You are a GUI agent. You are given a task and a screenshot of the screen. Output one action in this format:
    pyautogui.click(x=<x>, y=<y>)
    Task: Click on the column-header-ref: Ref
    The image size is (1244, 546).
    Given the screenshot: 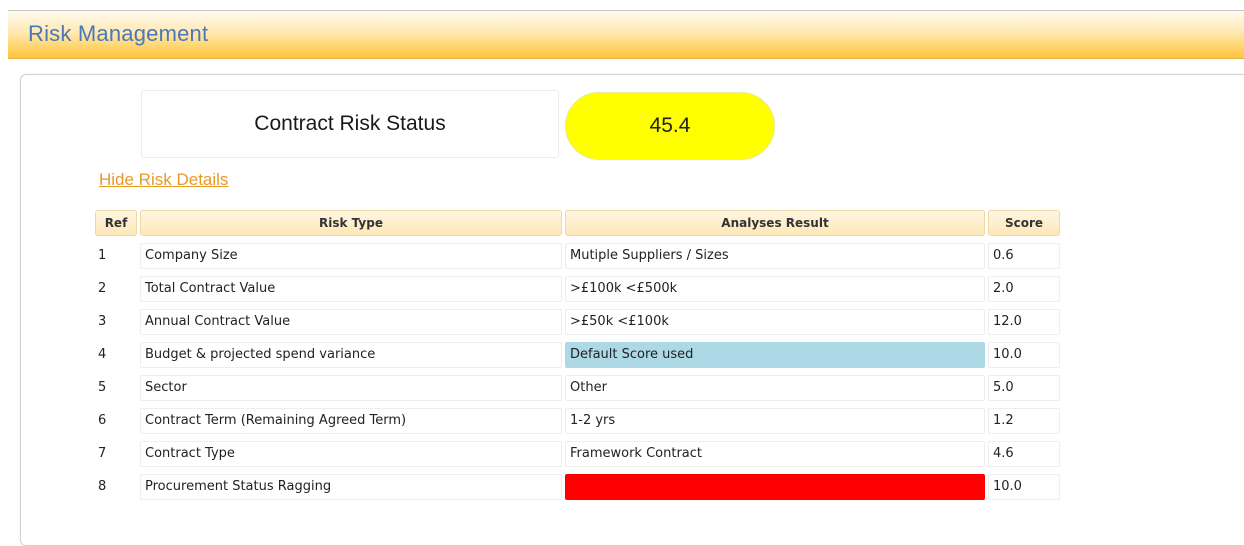 What is the action you would take?
    pyautogui.click(x=116, y=223)
    